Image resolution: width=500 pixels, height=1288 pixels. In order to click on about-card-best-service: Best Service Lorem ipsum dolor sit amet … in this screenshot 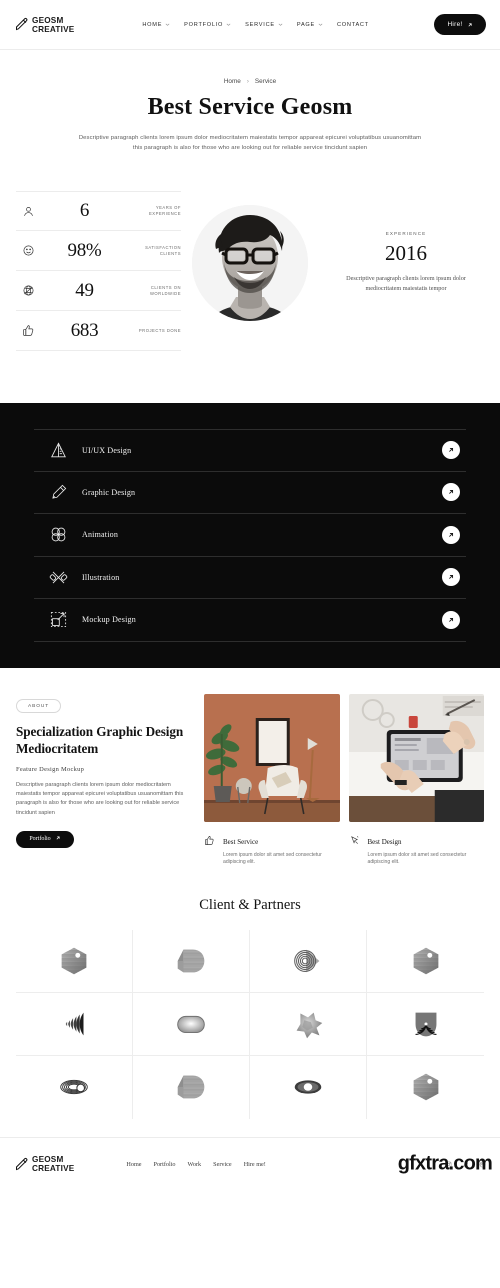, I will do `click(272, 780)`.